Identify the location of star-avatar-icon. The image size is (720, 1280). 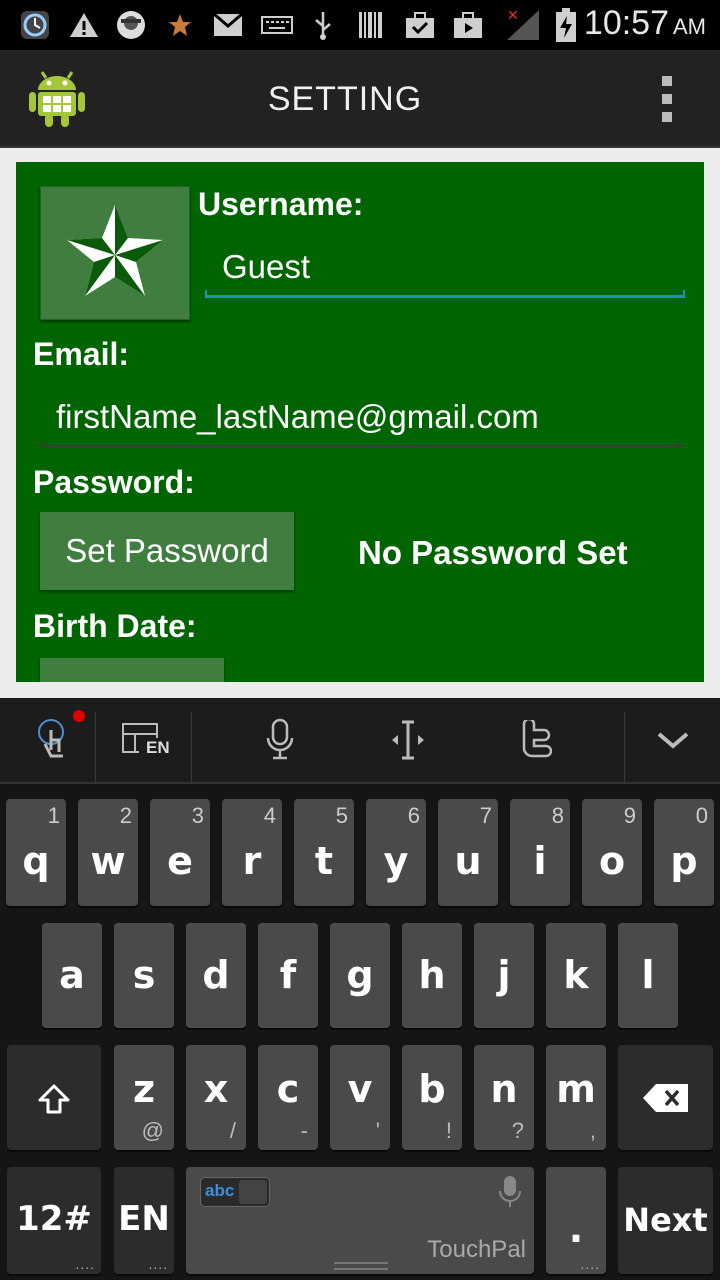
(115, 250).